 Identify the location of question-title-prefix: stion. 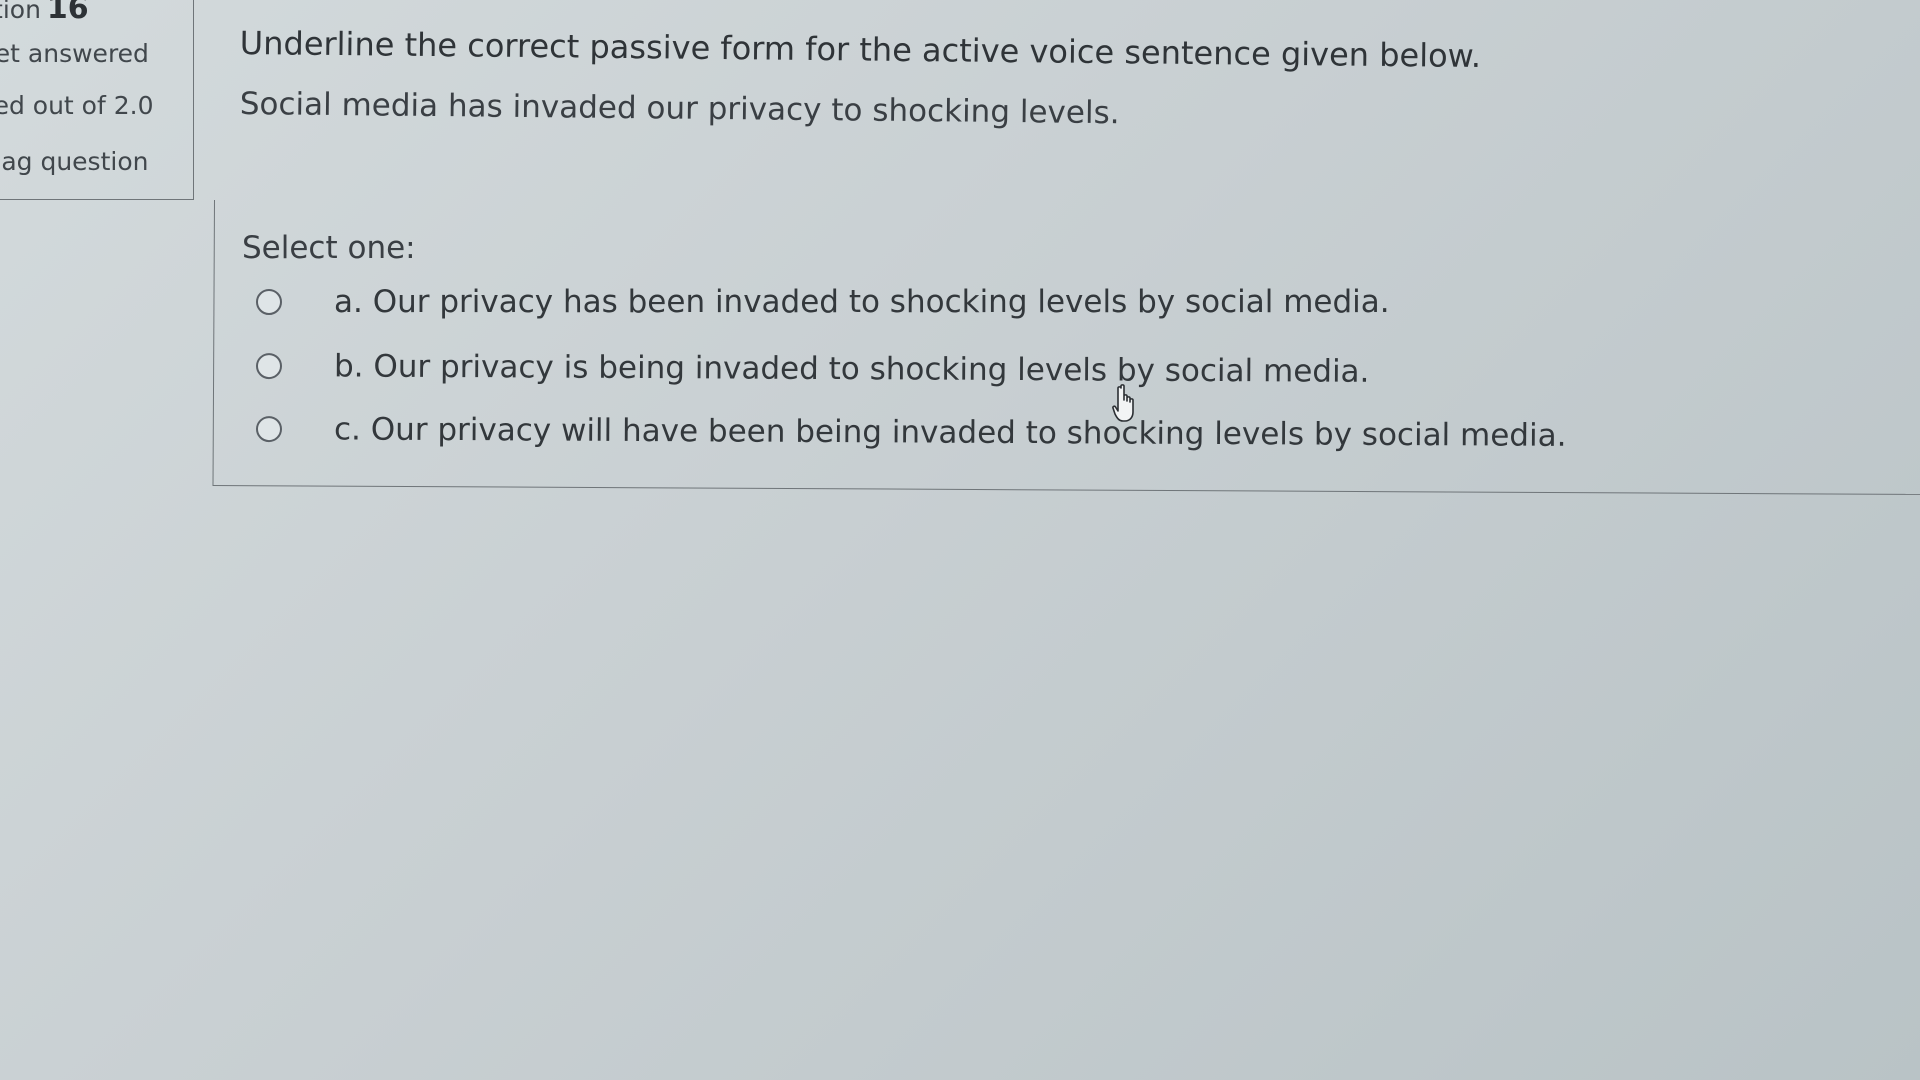
(20, 12).